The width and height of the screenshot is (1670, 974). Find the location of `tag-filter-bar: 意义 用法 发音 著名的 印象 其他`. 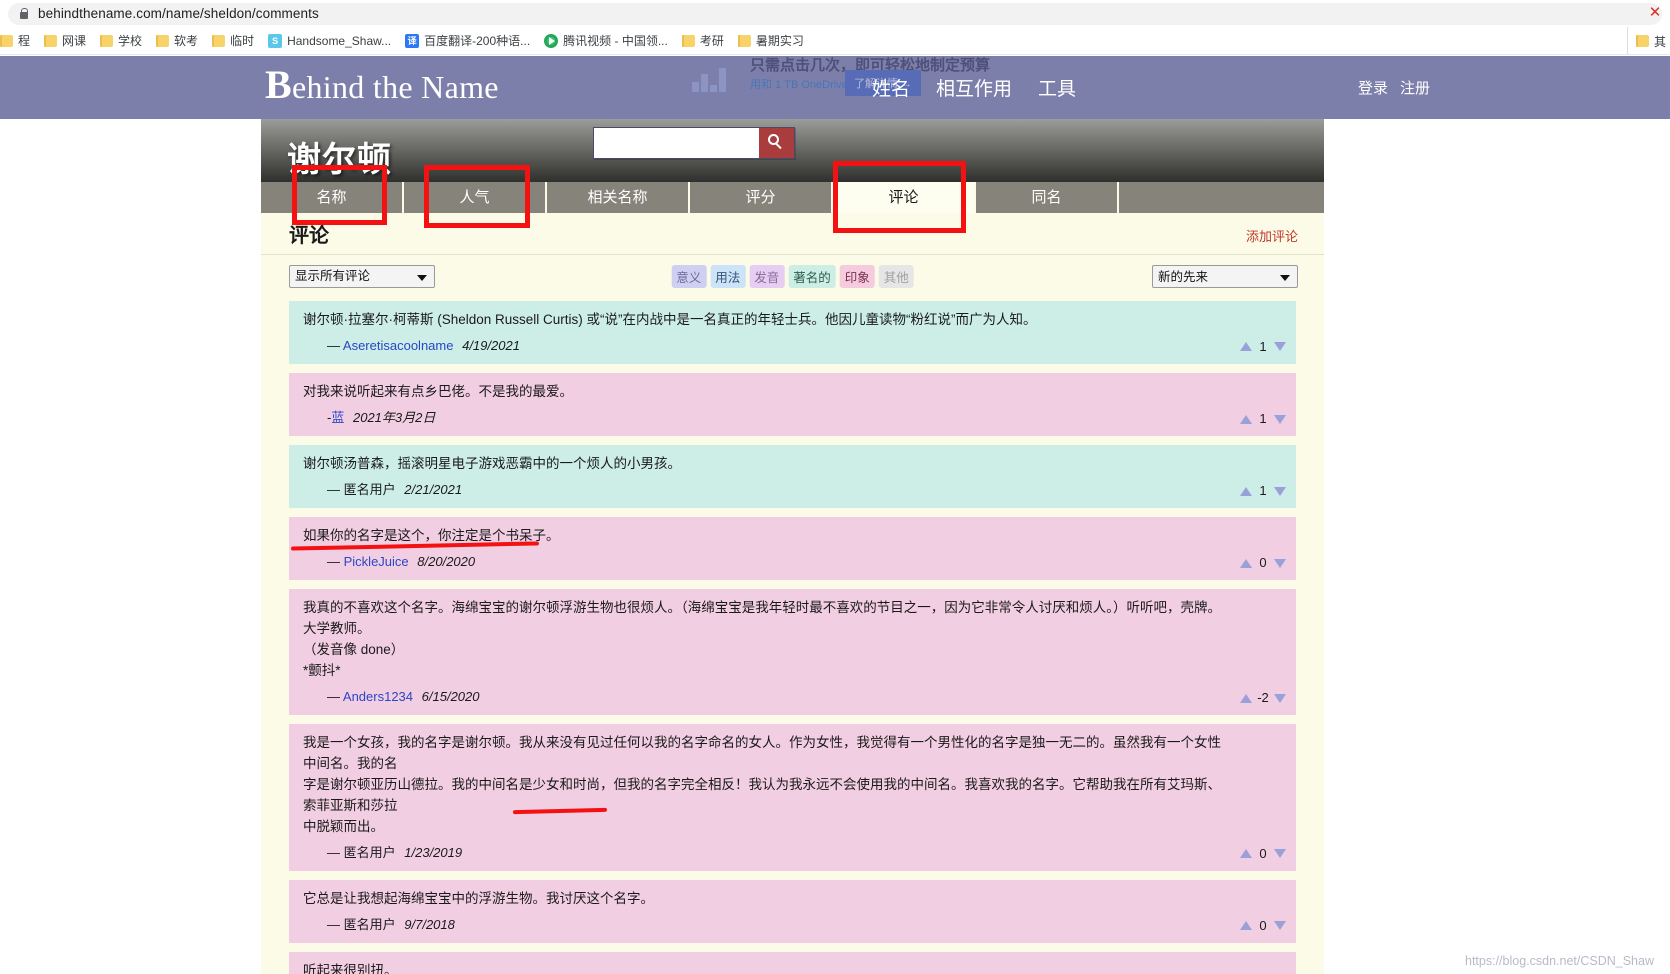

tag-filter-bar: 意义 用法 发音 著名的 印象 其他 is located at coordinates (792, 276).